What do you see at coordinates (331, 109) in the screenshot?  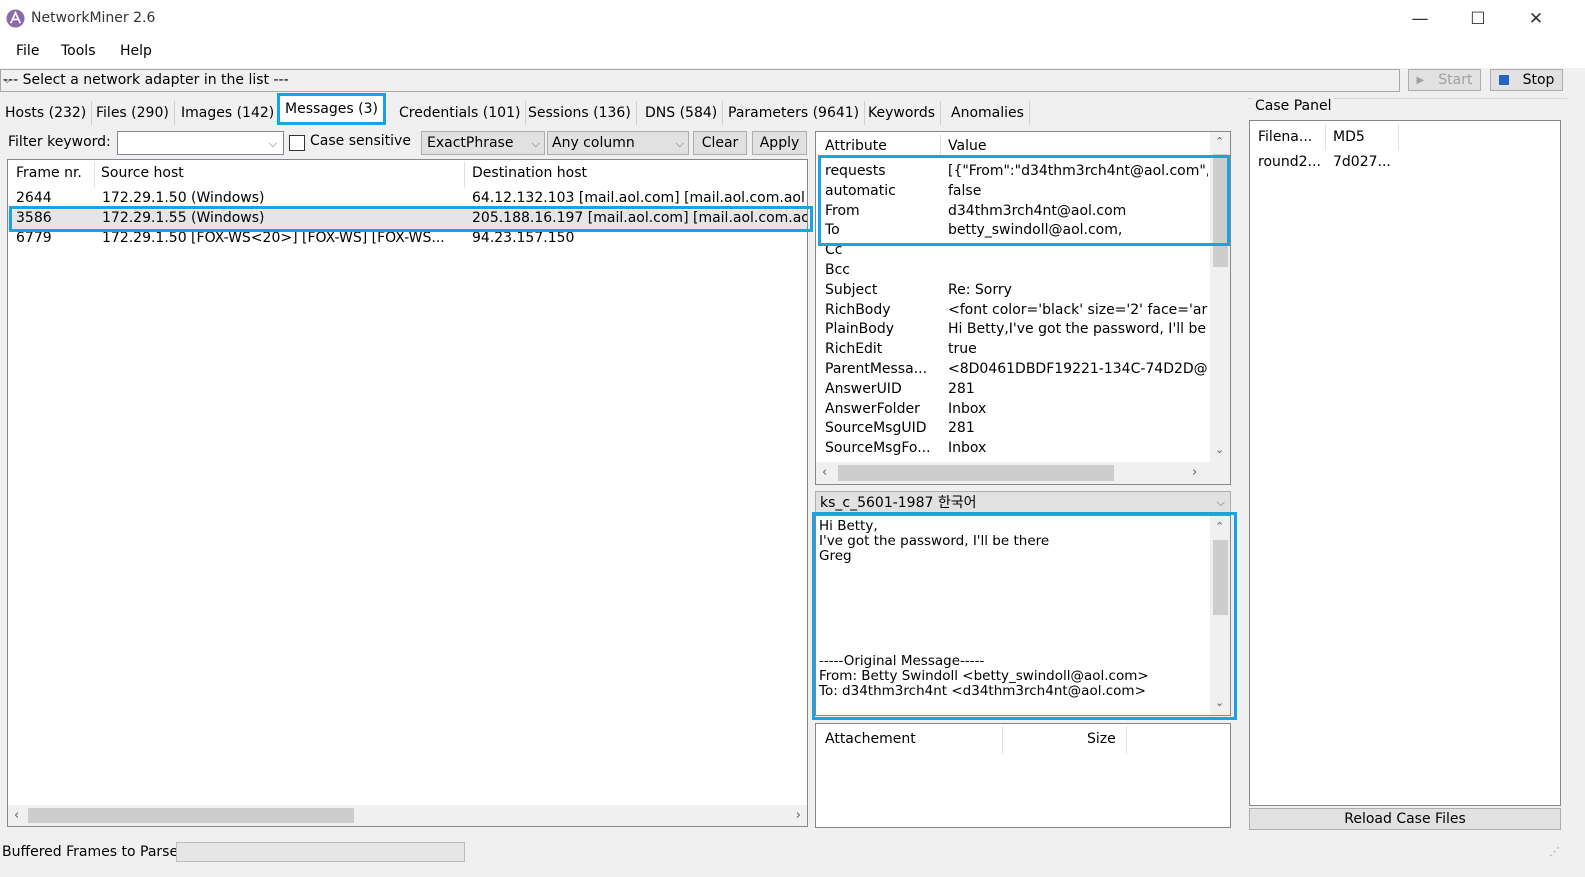 I see `tab-messages: Messages (3)` at bounding box center [331, 109].